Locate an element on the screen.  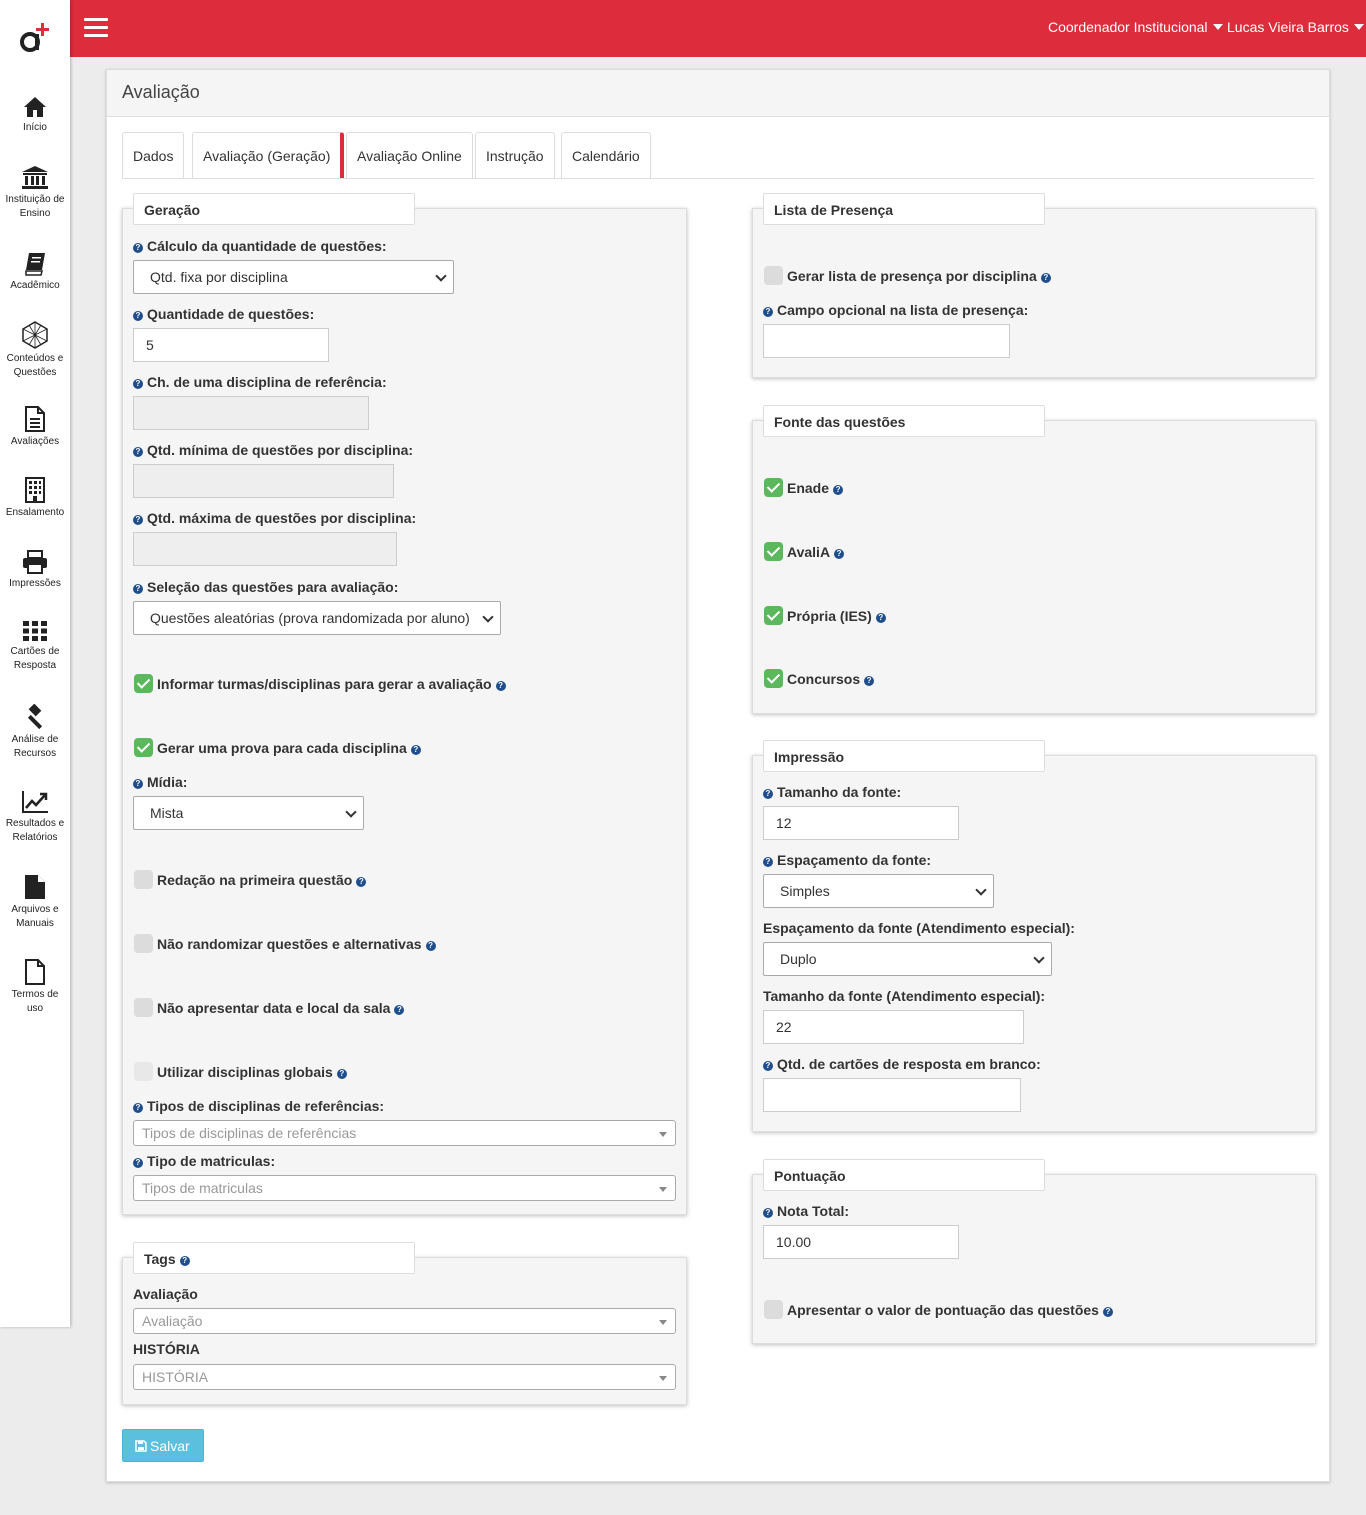
save-button: Salvar is located at coordinates (163, 1445).